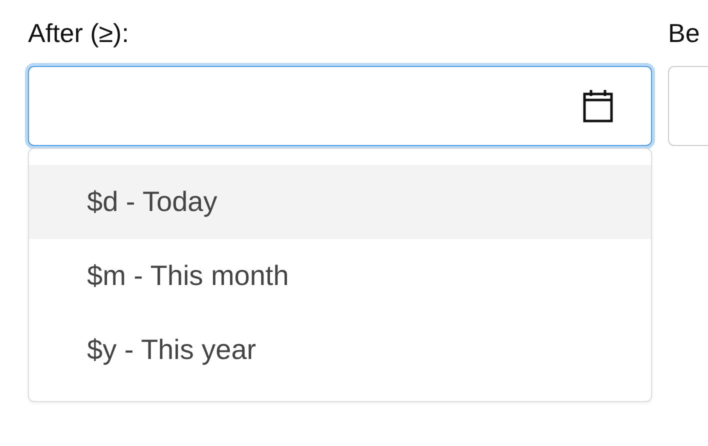 The image size is (708, 446). I want to click on calendar-icon, so click(598, 106).